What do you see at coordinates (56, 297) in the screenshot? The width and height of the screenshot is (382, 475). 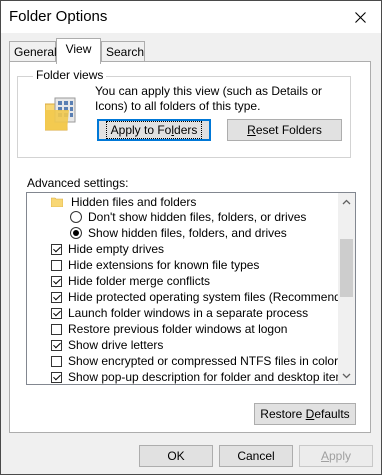 I see `checkbox-hide-protected-files` at bounding box center [56, 297].